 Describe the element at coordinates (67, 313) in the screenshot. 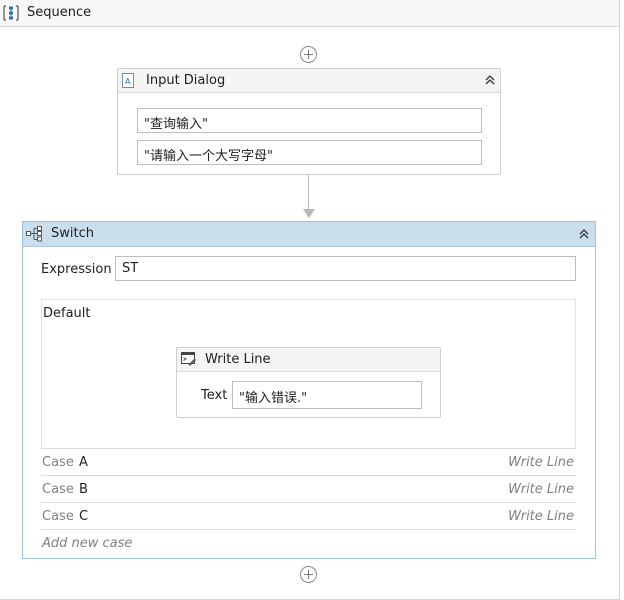

I see `default-label: Default` at that location.